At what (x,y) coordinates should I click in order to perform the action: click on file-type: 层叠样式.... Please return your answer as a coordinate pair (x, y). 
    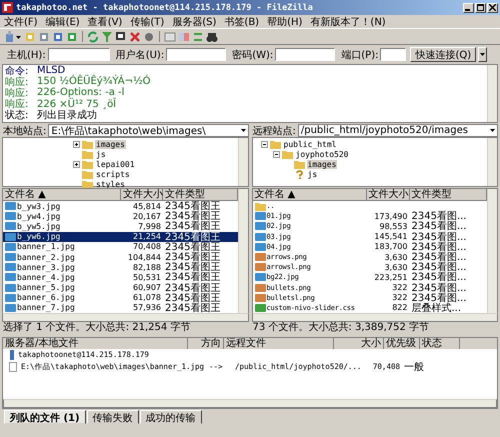
    Looking at the image, I should click on (437, 308).